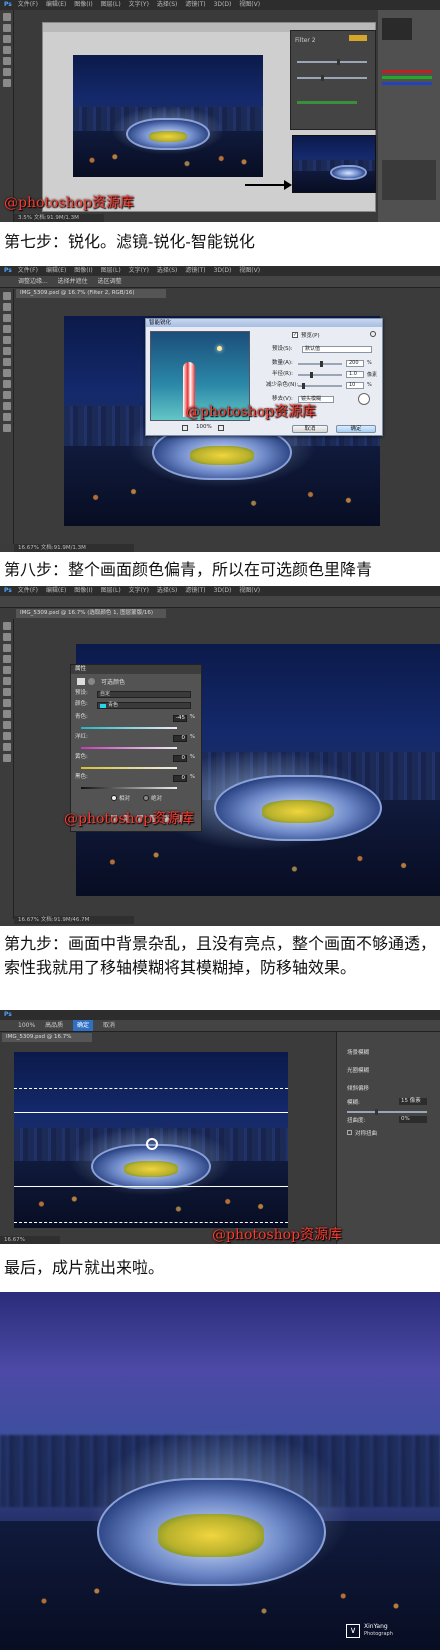  What do you see at coordinates (109, 1025) in the screenshot?
I see `option-cancel: 取消` at bounding box center [109, 1025].